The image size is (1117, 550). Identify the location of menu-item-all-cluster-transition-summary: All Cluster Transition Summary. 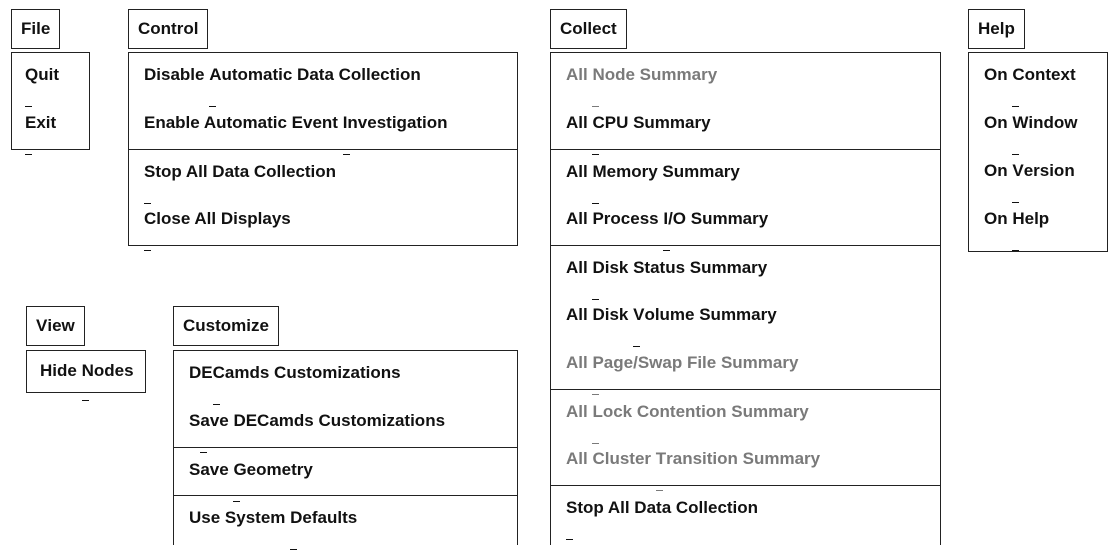
(745, 464).